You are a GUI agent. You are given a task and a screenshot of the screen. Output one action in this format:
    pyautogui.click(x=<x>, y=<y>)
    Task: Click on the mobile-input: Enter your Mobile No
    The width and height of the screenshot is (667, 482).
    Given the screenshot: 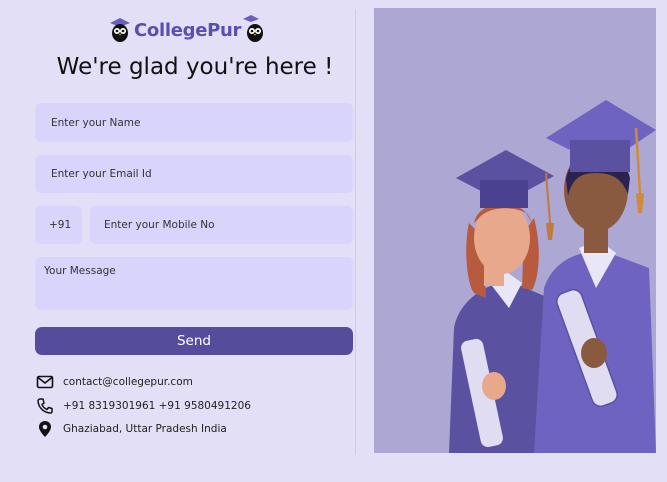 What is the action you would take?
    pyautogui.click(x=221, y=225)
    